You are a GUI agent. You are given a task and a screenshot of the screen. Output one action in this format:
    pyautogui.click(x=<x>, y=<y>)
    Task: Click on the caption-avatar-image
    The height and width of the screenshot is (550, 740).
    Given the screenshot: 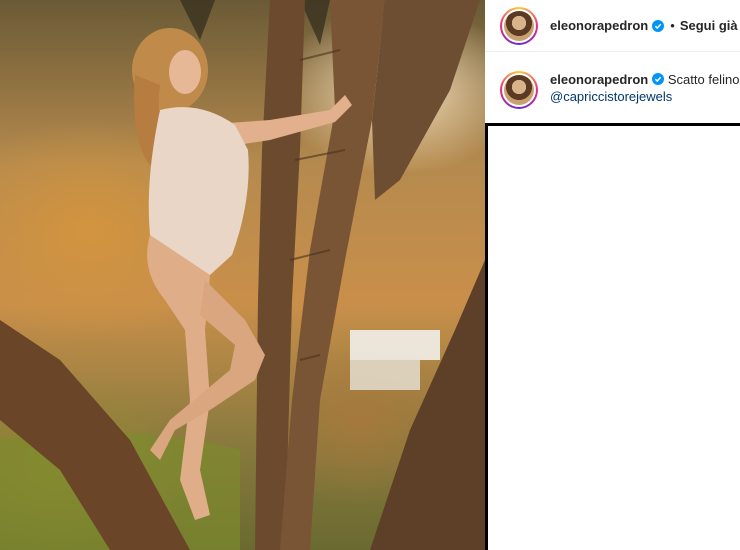 What is the action you would take?
    pyautogui.click(x=519, y=90)
    